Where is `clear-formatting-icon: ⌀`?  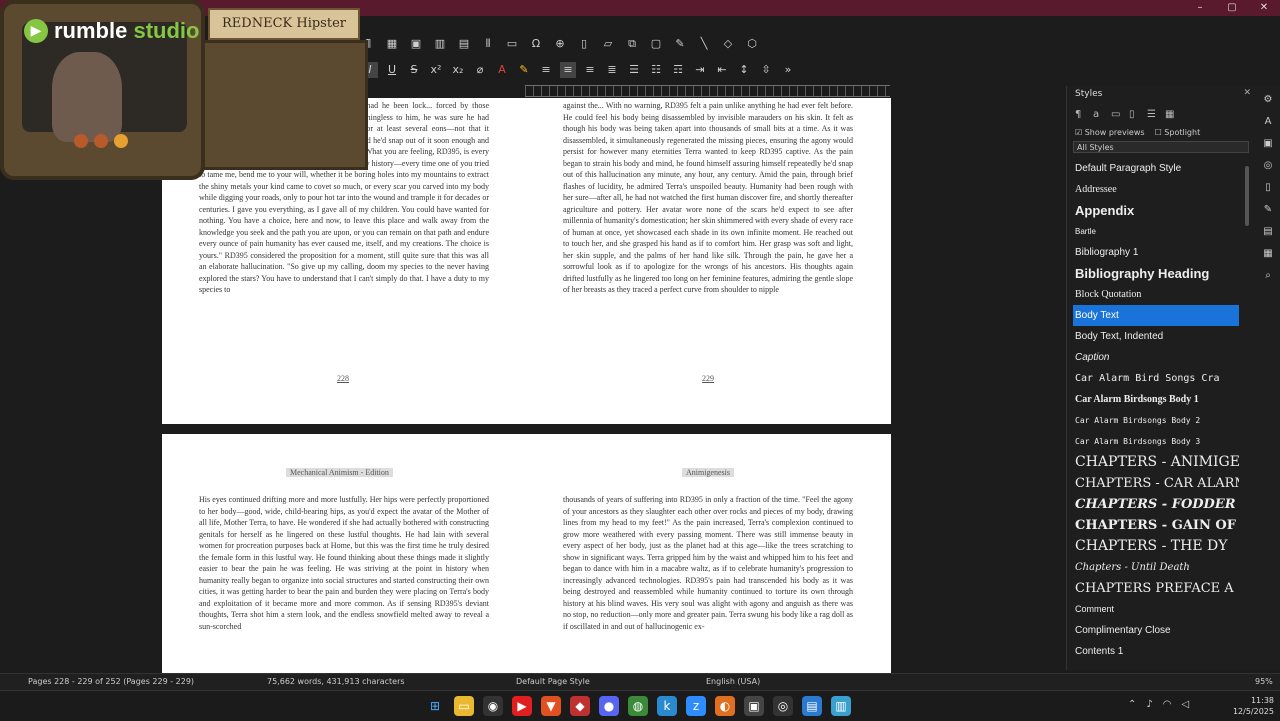 clear-formatting-icon: ⌀ is located at coordinates (480, 70).